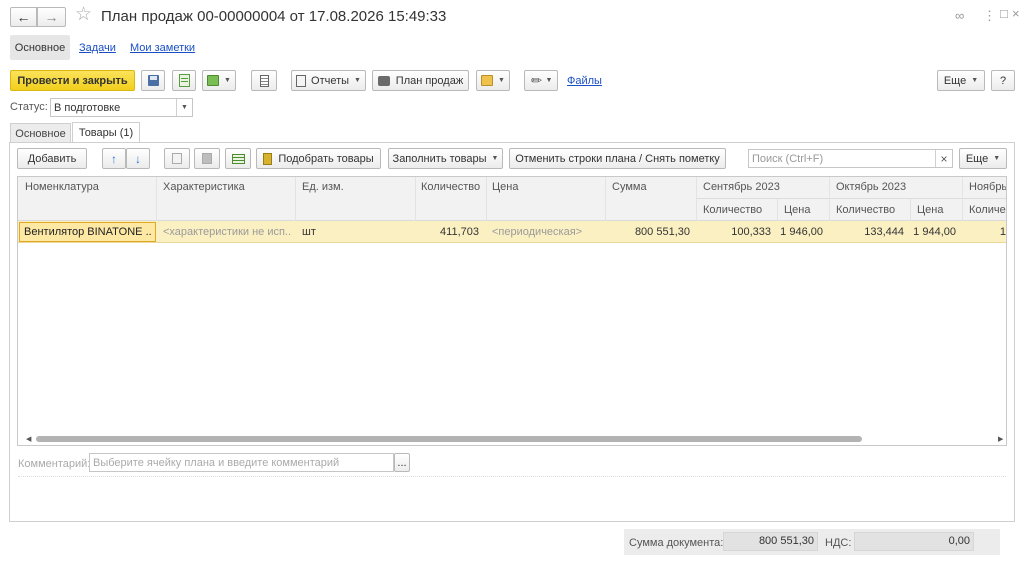 This screenshot has height=564, width=1024. I want to click on cell-unit: шт, so click(352, 232).